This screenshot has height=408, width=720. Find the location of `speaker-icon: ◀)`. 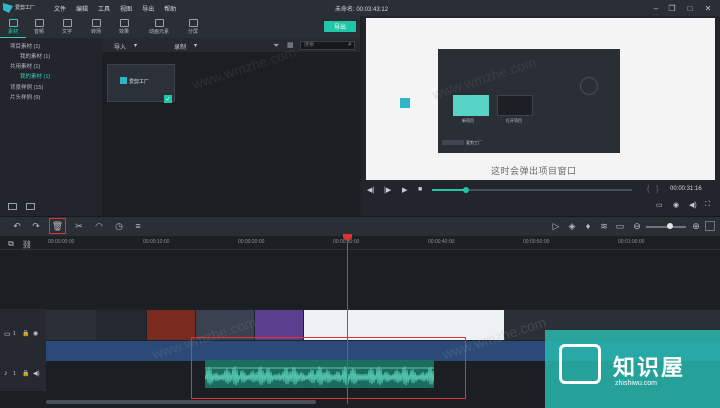

speaker-icon: ◀) is located at coordinates (36, 373).